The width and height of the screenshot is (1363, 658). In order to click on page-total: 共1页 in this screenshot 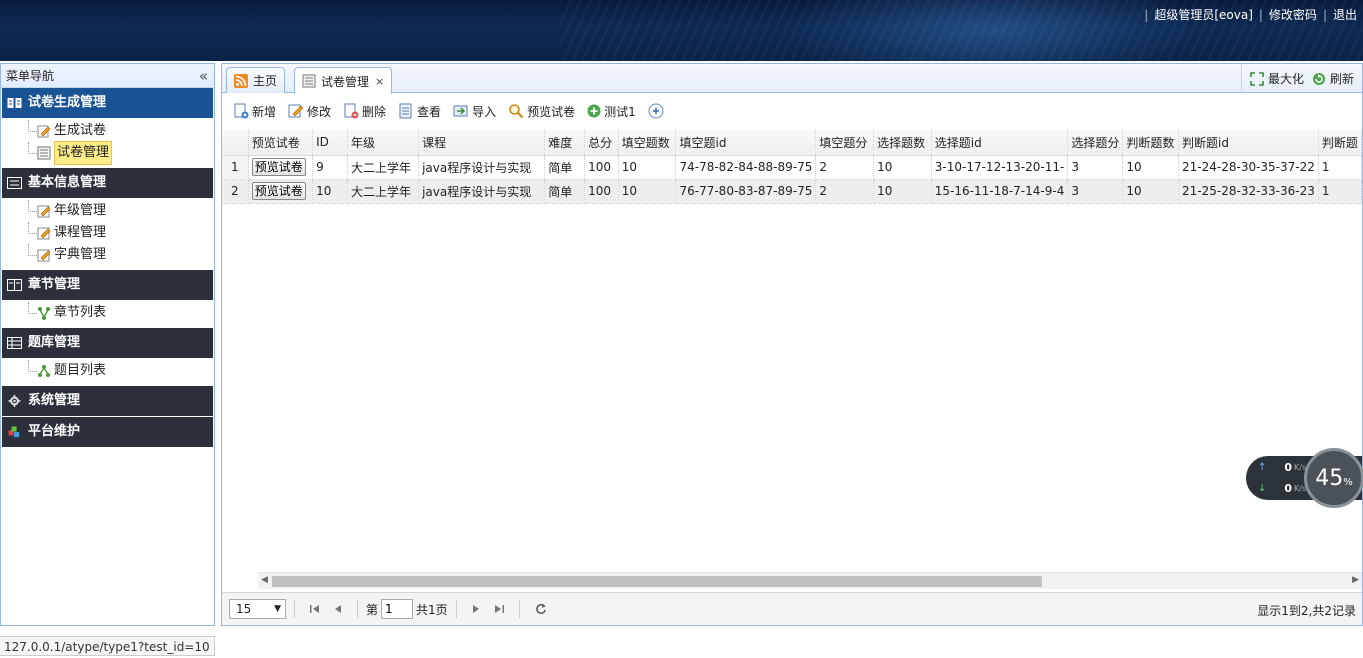, I will do `click(432, 609)`.